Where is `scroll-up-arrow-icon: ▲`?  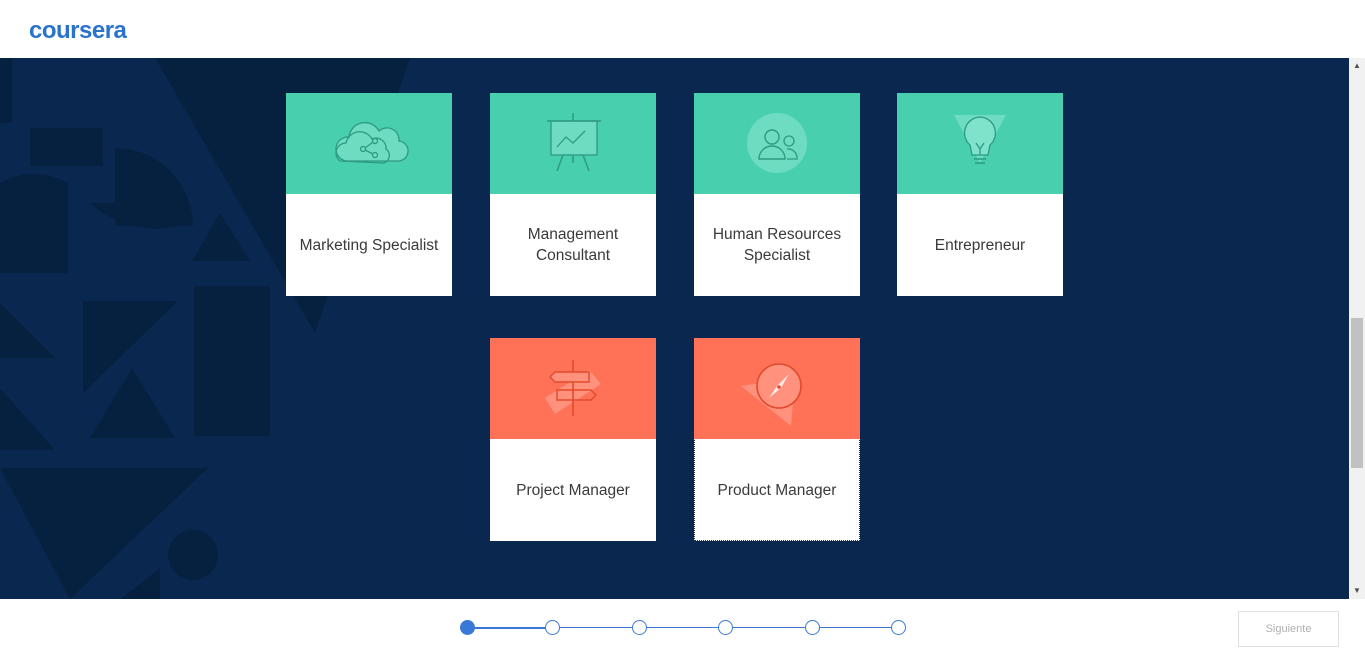 scroll-up-arrow-icon: ▲ is located at coordinates (1357, 66).